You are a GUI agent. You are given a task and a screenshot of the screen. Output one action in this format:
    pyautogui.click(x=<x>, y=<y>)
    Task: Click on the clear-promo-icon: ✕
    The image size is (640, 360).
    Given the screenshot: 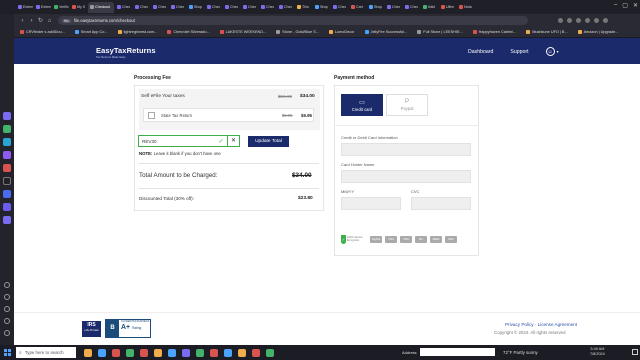 What is the action you would take?
    pyautogui.click(x=233, y=141)
    